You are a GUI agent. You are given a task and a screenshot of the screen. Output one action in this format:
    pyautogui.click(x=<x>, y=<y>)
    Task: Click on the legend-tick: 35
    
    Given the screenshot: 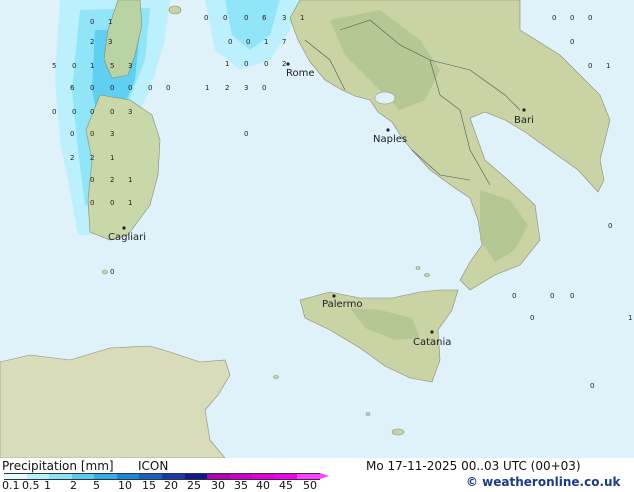 What is the action you would take?
    pyautogui.click(x=241, y=485)
    